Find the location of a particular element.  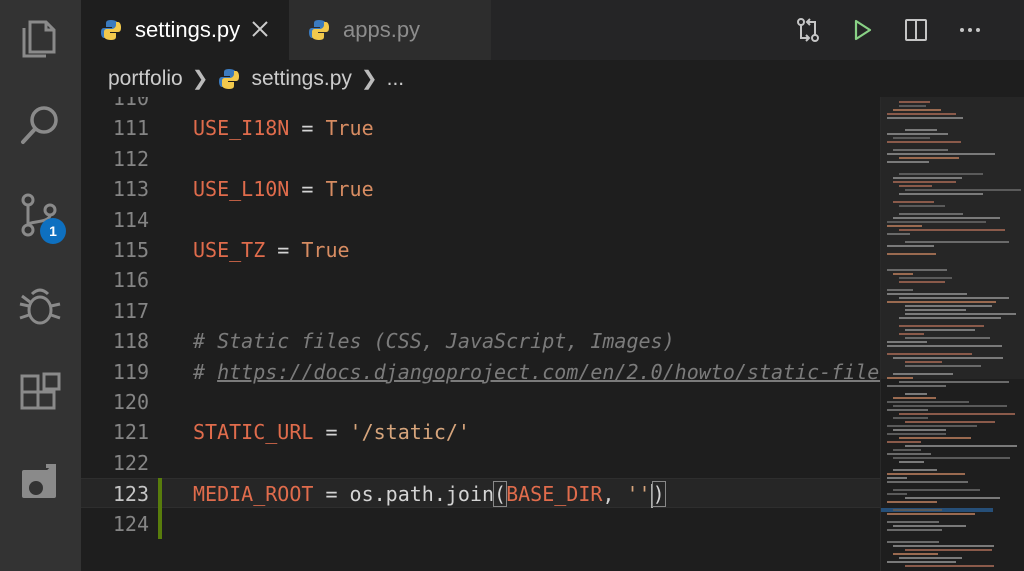

code-line: 115 USE_TZ = True is located at coordinates (480, 250).